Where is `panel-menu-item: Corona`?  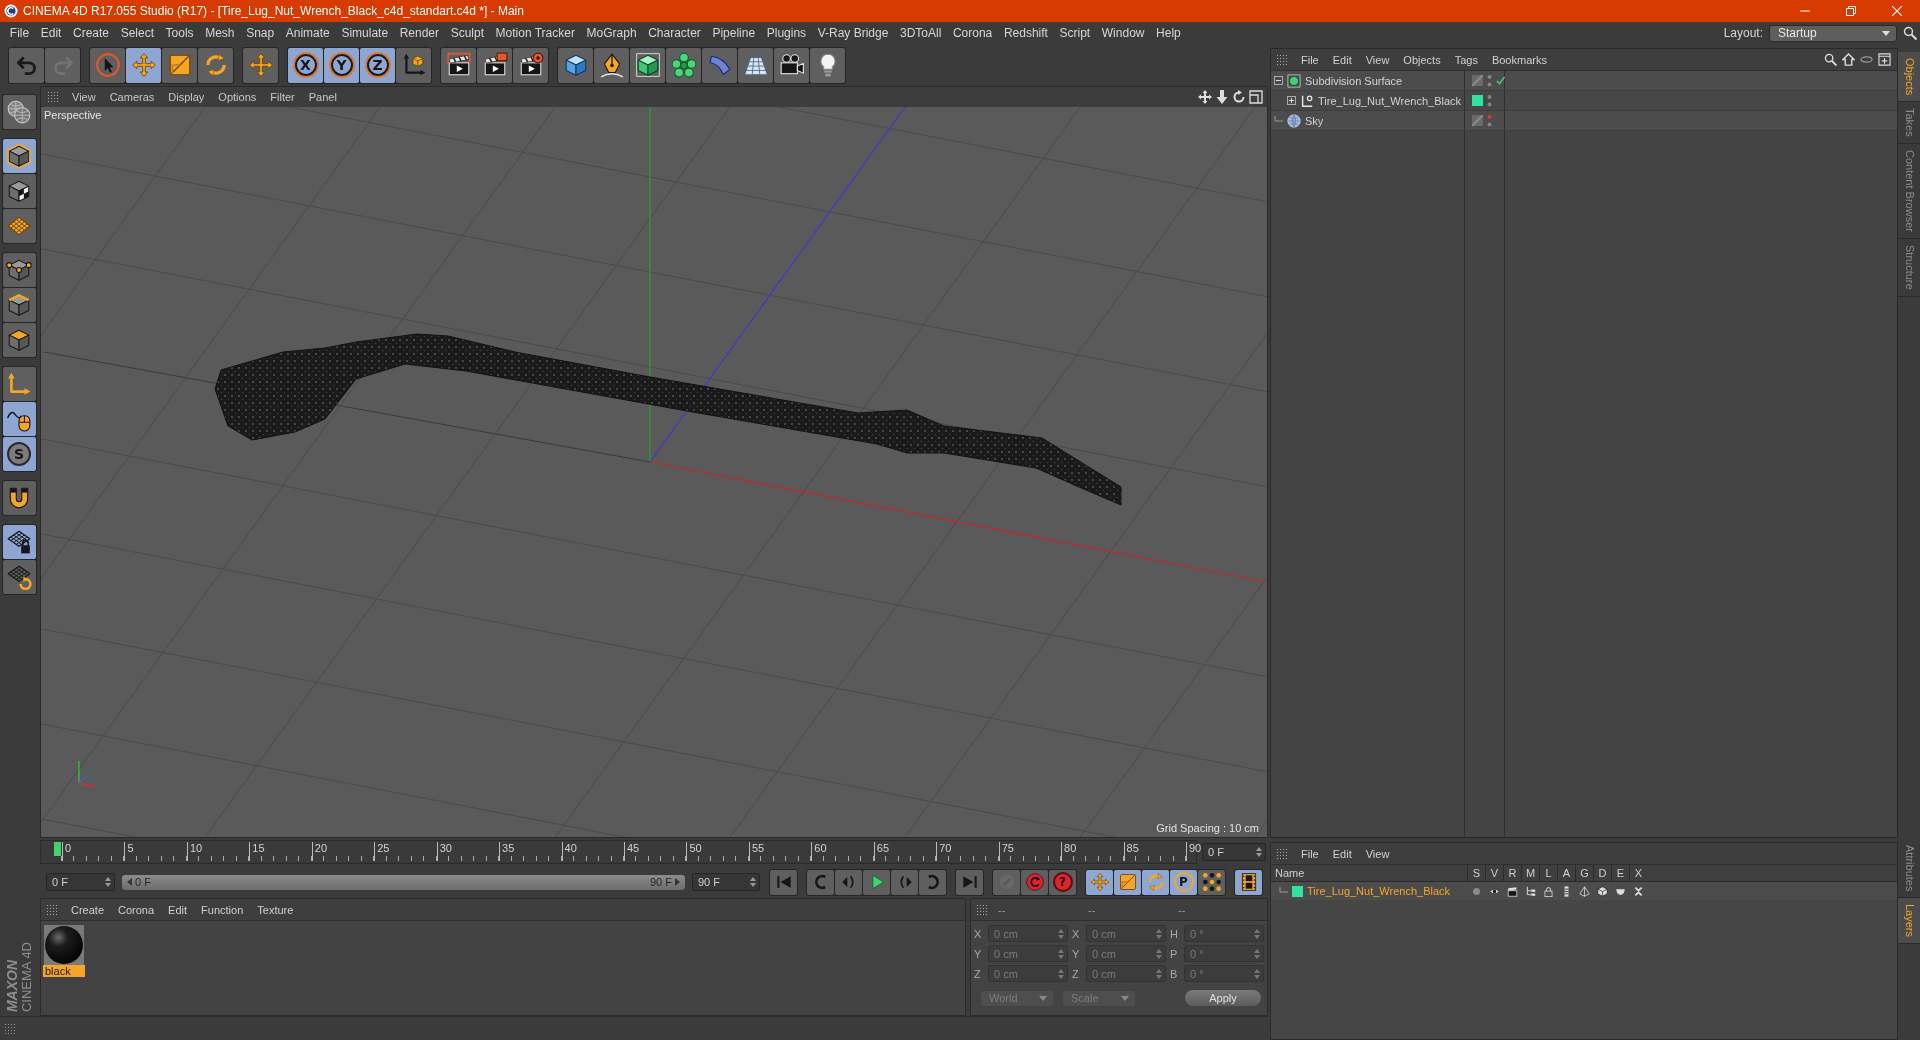
panel-menu-item: Corona is located at coordinates (136, 909).